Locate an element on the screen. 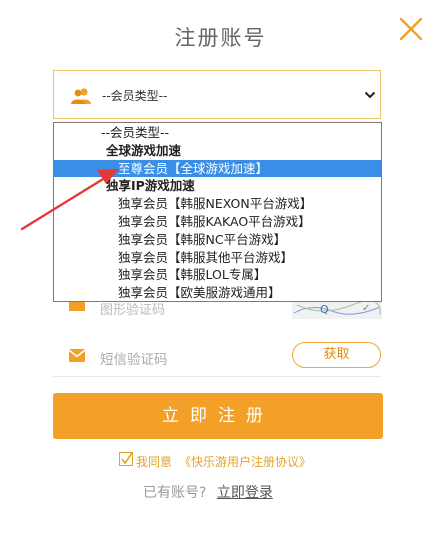 The height and width of the screenshot is (553, 441). dropdown-option: 独享会员【韩服NEXON平台游戏】 is located at coordinates (217, 204).